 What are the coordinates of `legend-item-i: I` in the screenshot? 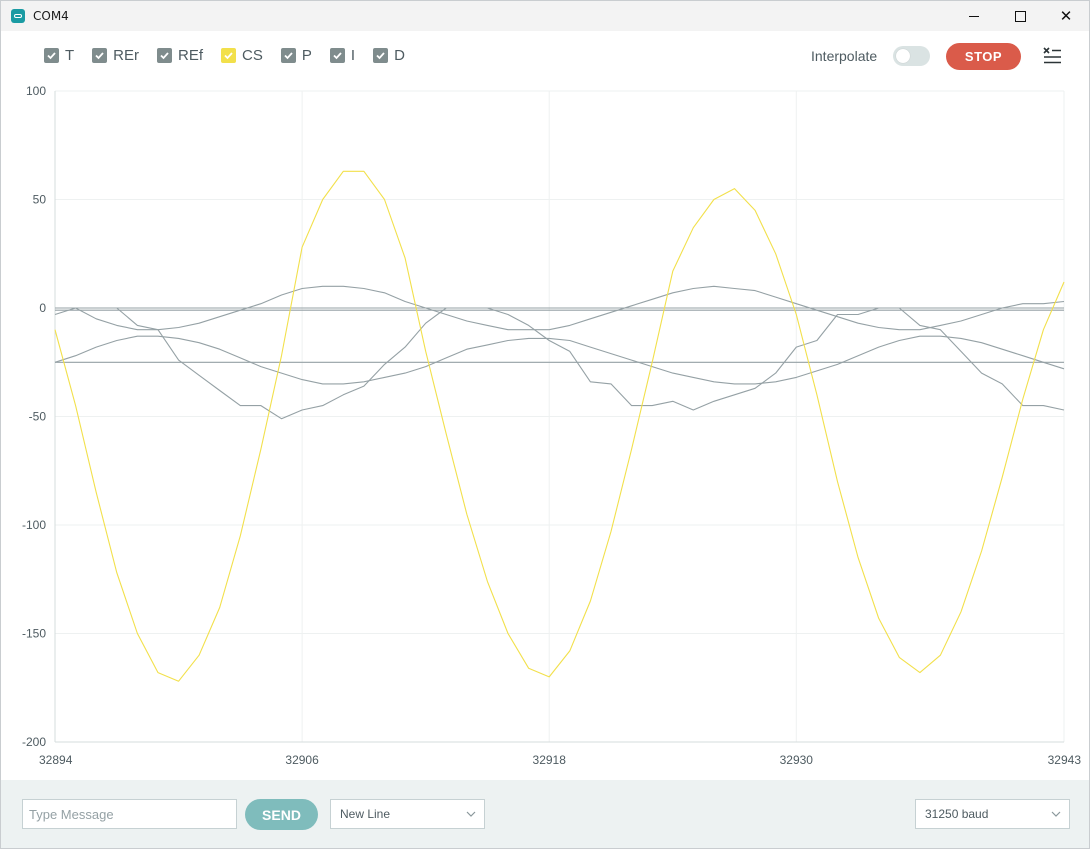 It's located at (342, 55).